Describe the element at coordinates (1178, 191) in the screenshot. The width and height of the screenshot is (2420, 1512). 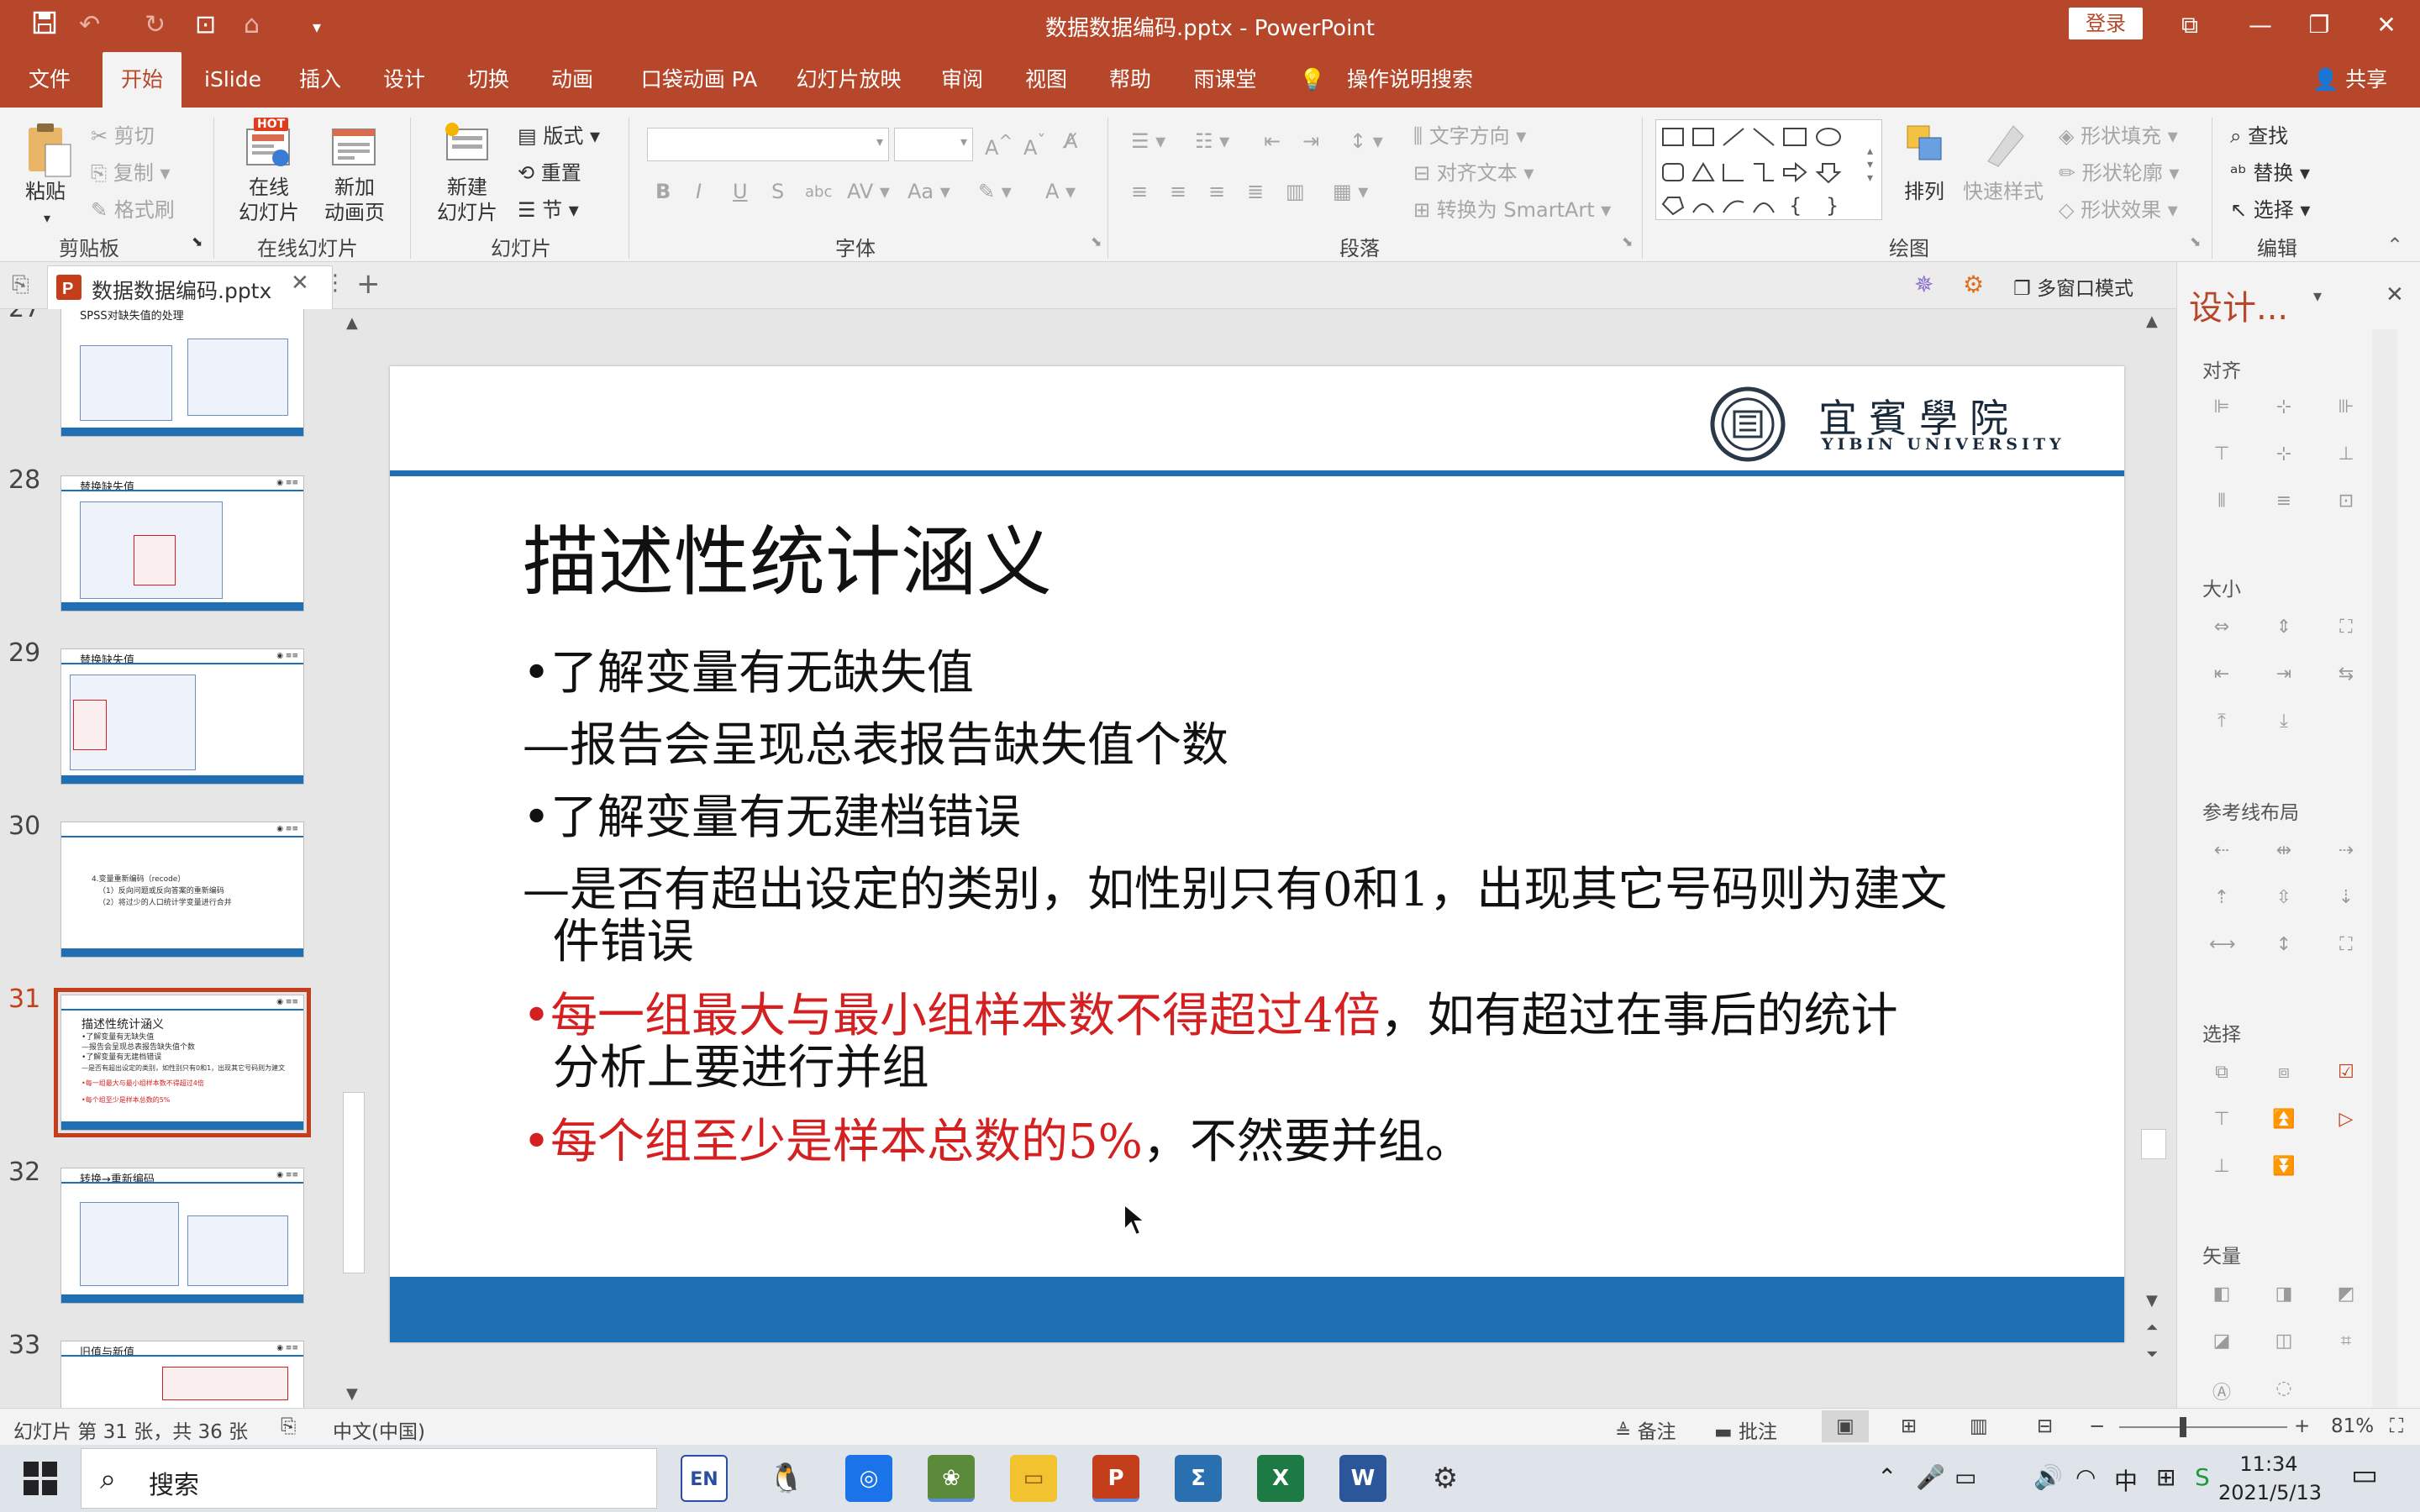
I see `align-center-icon: ≡` at that location.